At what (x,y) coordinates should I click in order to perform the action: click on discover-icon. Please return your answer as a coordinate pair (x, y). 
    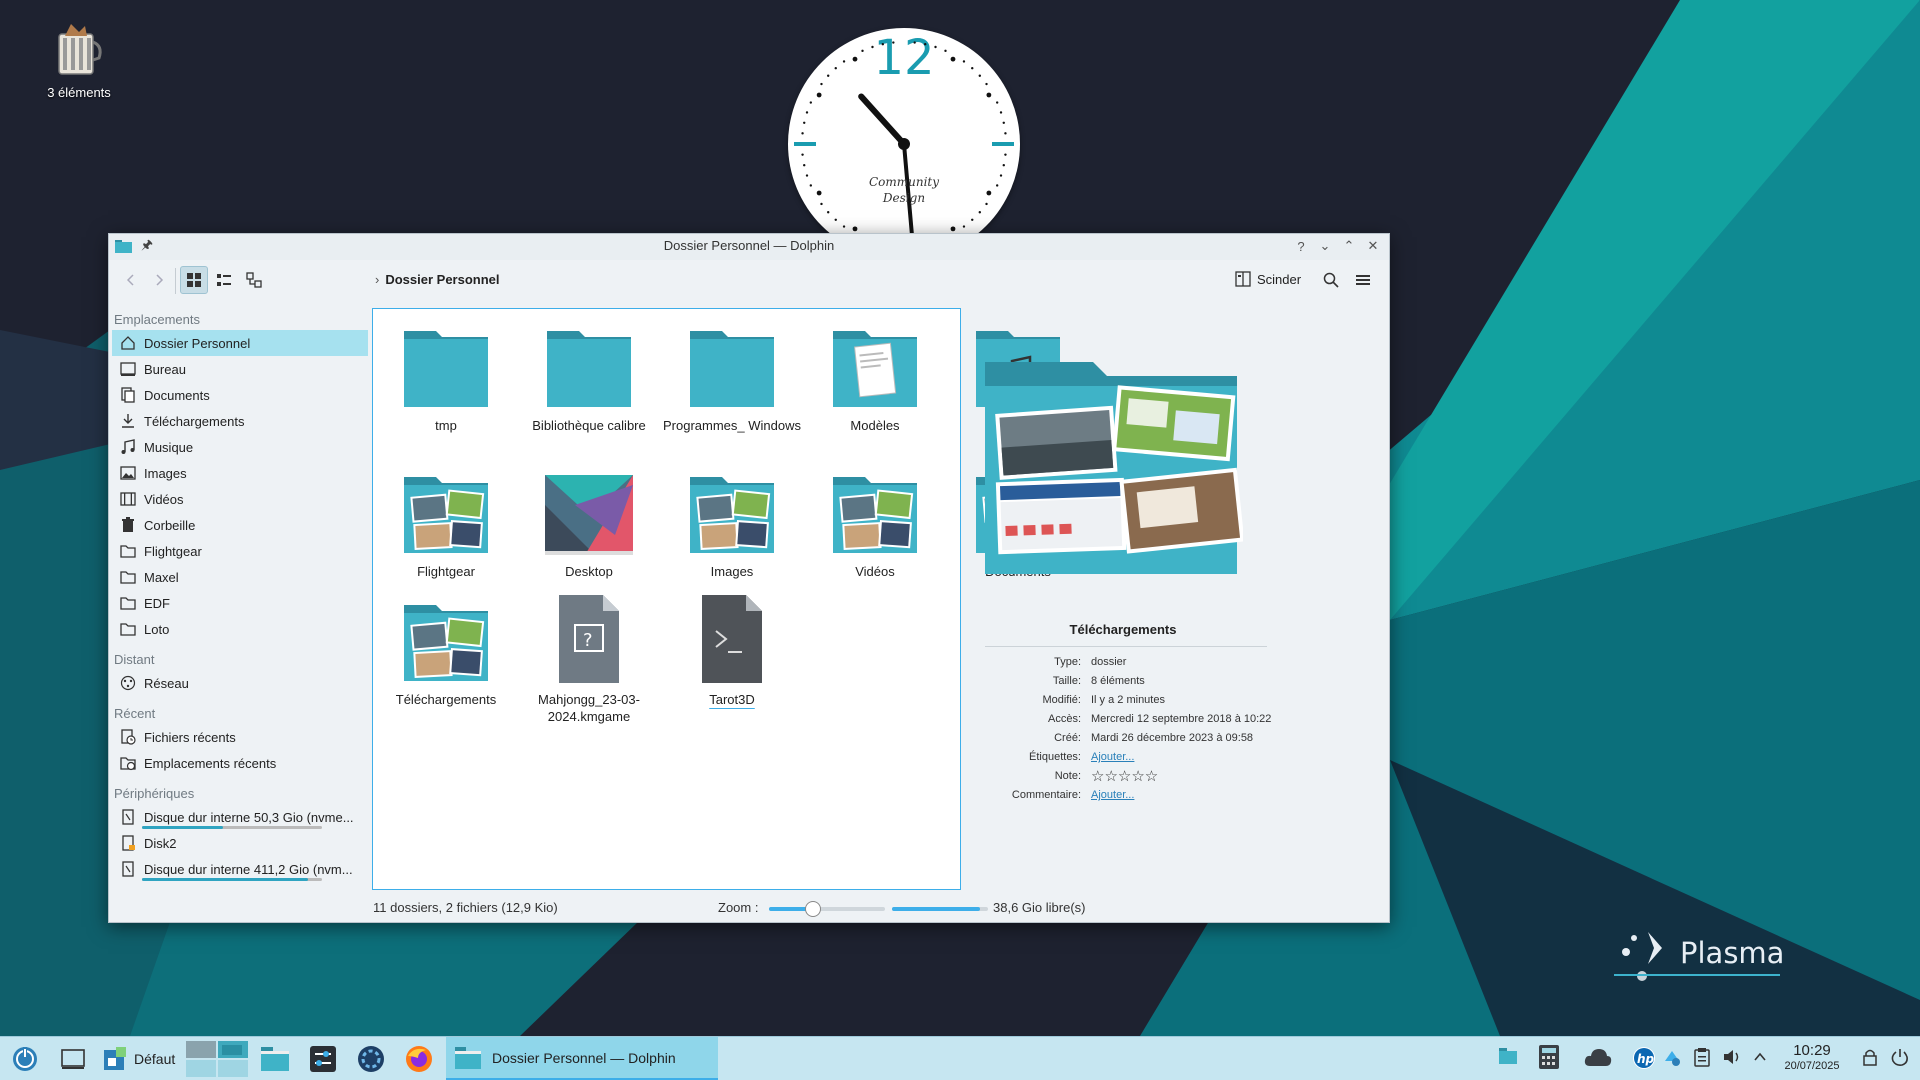
    Looking at the image, I should click on (371, 1059).